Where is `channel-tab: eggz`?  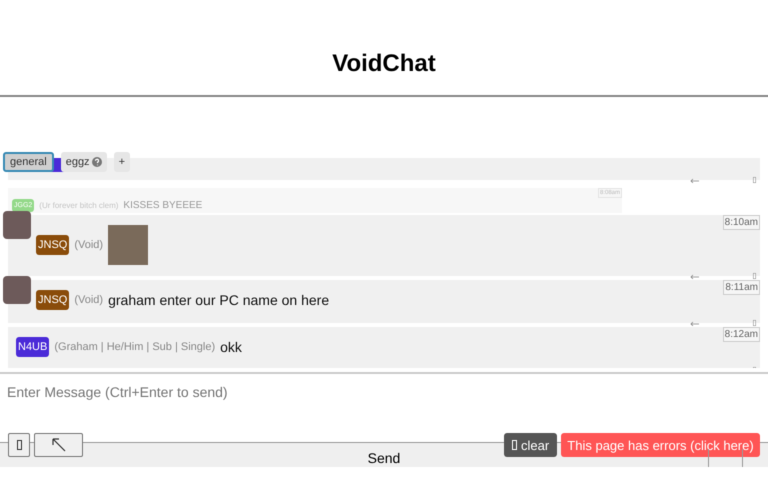
channel-tab: eggz is located at coordinates (83, 162).